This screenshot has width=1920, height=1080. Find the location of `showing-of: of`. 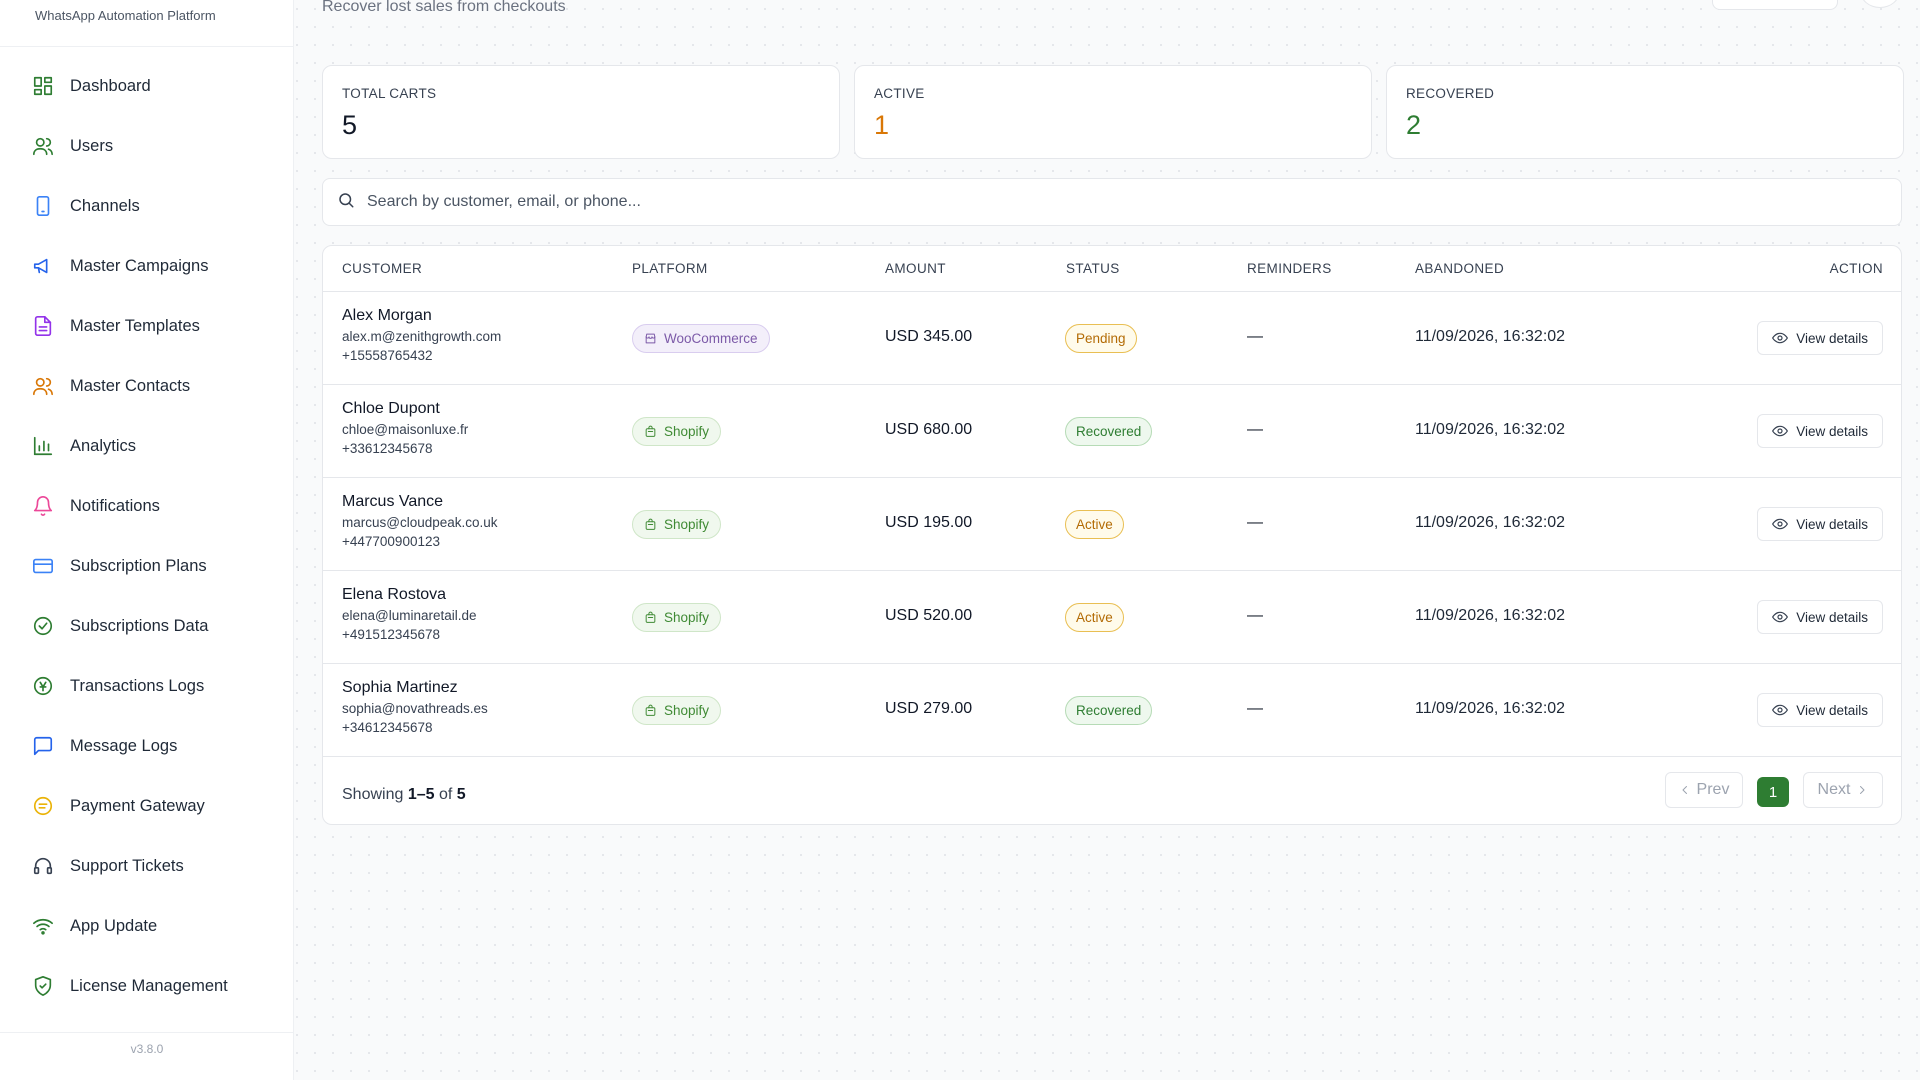

showing-of: of is located at coordinates (445, 794).